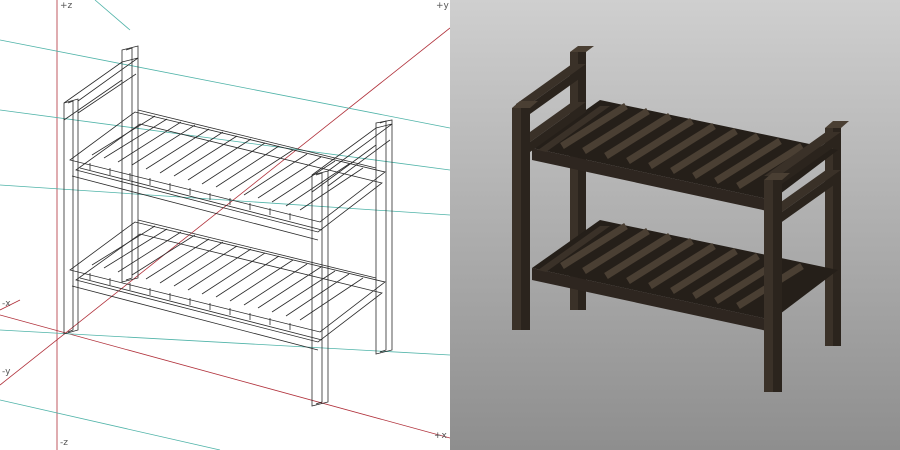 The image size is (900, 450). I want to click on axis-label-x-pos: +x, so click(440, 436).